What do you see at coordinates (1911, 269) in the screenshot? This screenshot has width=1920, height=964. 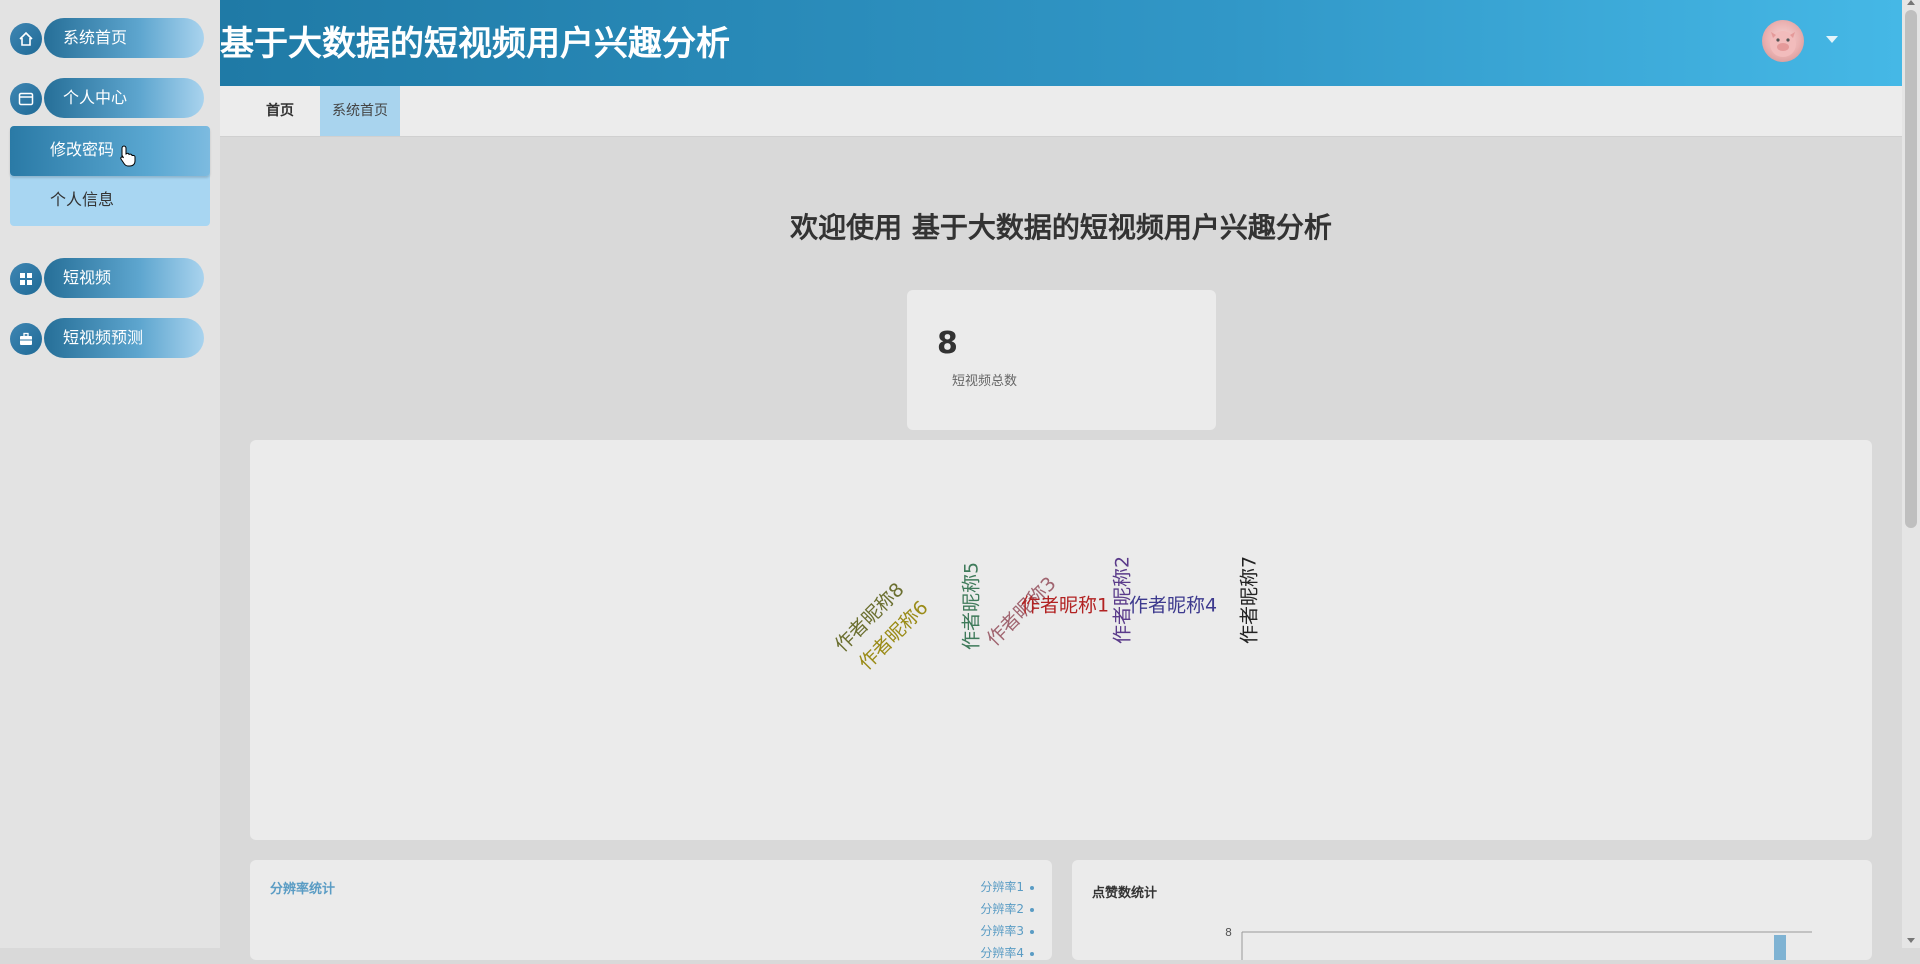 I see `scroll-thumb` at bounding box center [1911, 269].